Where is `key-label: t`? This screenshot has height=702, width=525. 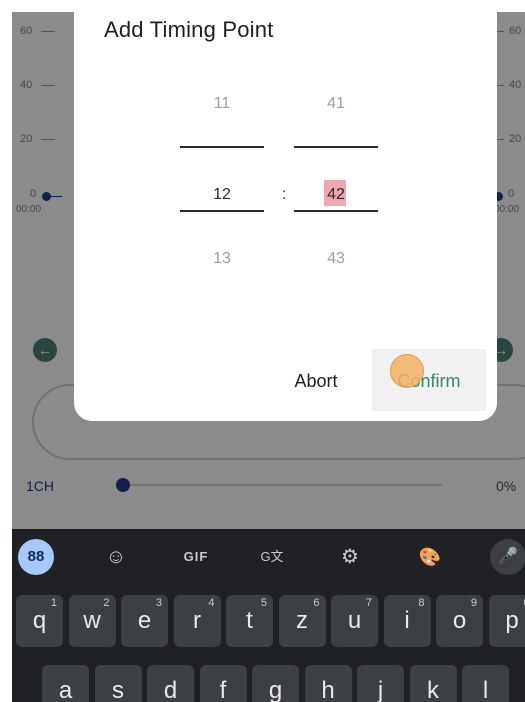
key-label: t is located at coordinates (249, 620).